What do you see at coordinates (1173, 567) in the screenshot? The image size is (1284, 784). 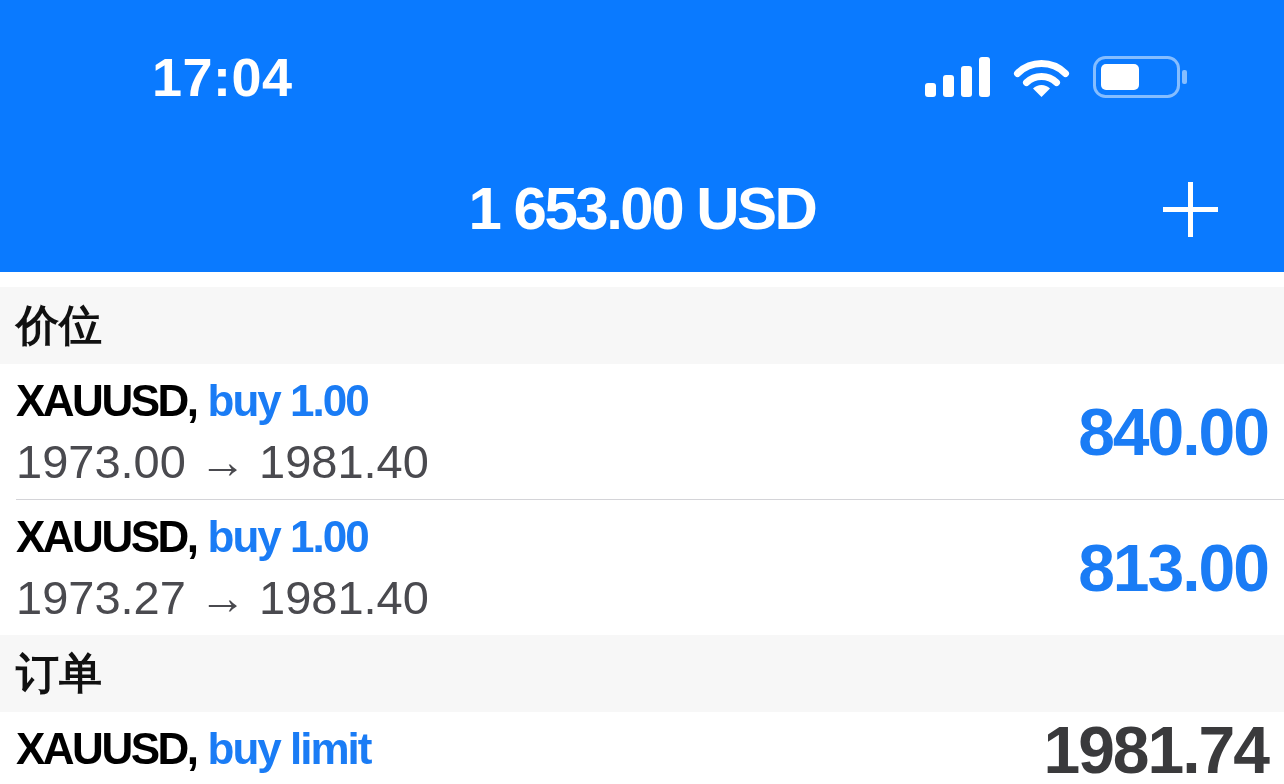 I see `profit-value: 813.00` at bounding box center [1173, 567].